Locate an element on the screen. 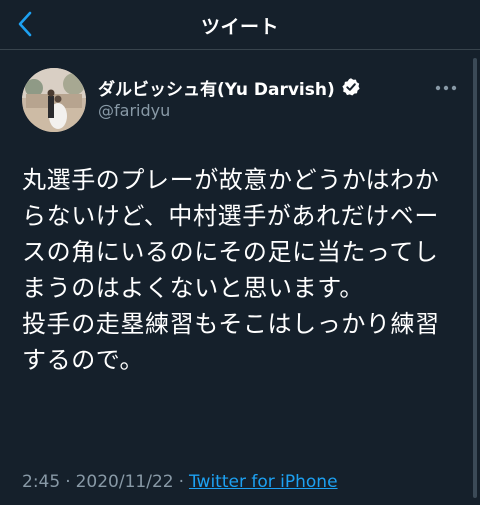 The height and width of the screenshot is (505, 480). tweet-time: 2:45 is located at coordinates (41, 482).